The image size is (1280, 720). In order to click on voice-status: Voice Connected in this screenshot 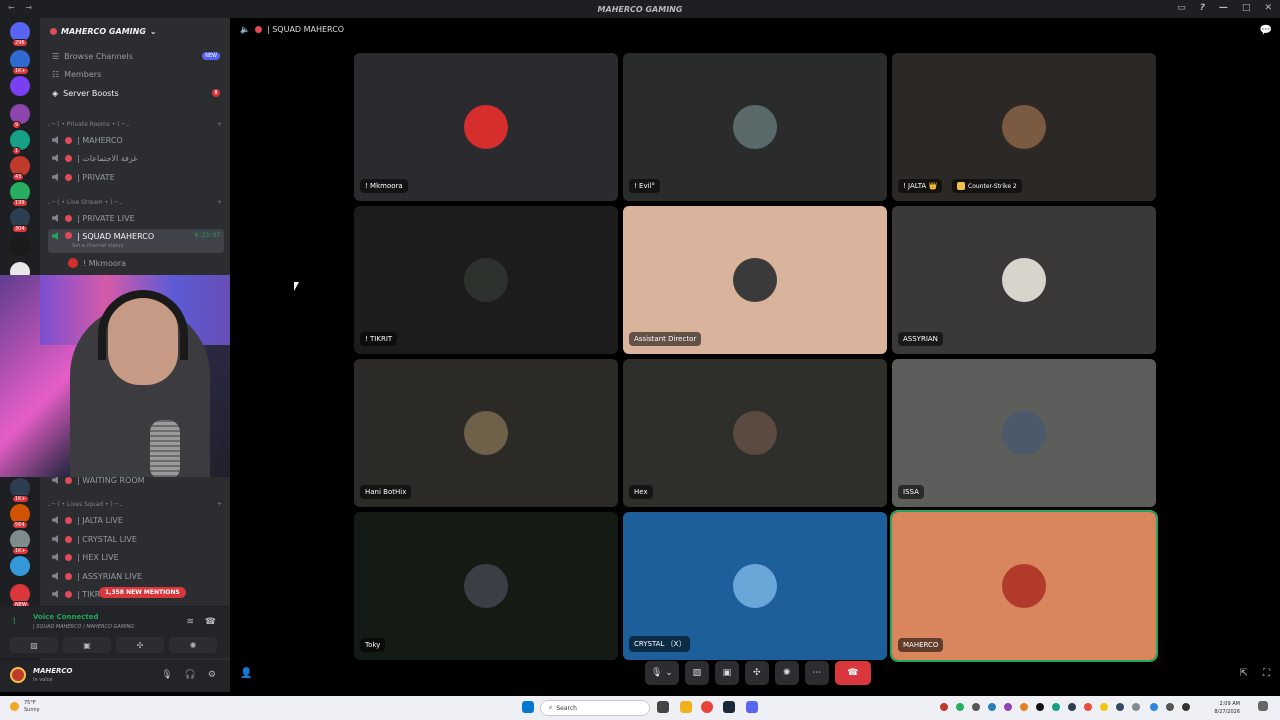, I will do `click(66, 617)`.